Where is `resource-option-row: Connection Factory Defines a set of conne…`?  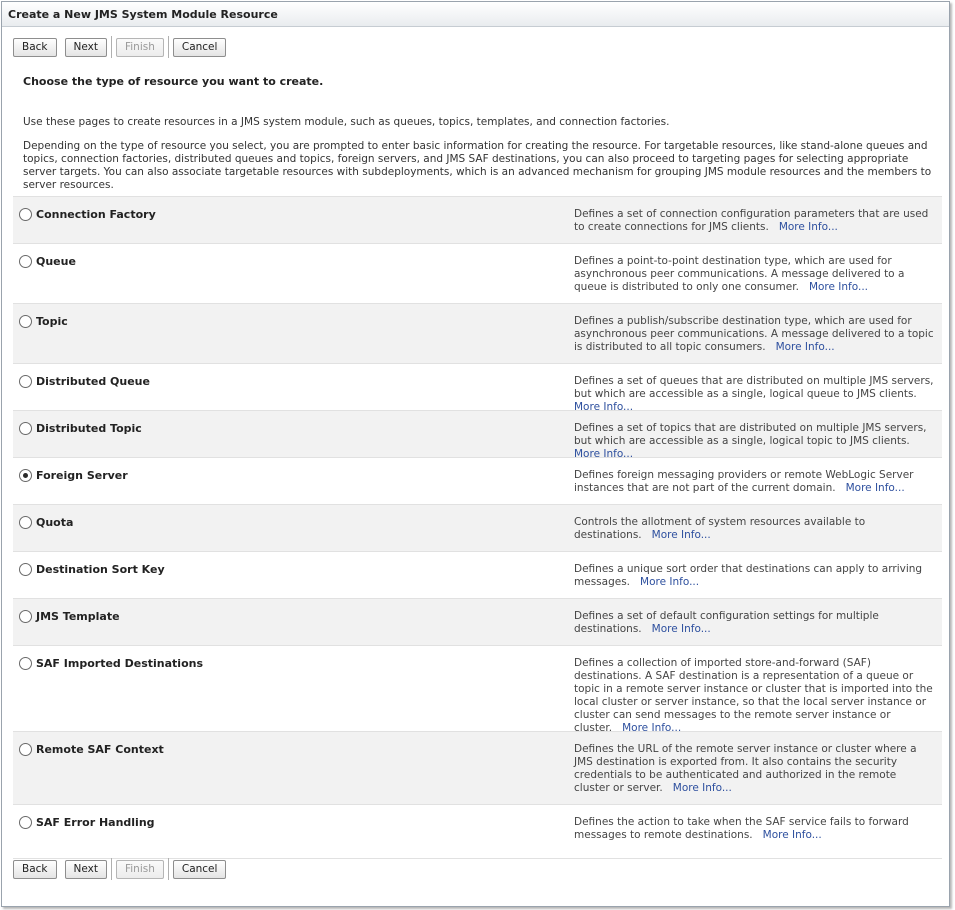
resource-option-row: Connection Factory Defines a set of conne… is located at coordinates (477, 220).